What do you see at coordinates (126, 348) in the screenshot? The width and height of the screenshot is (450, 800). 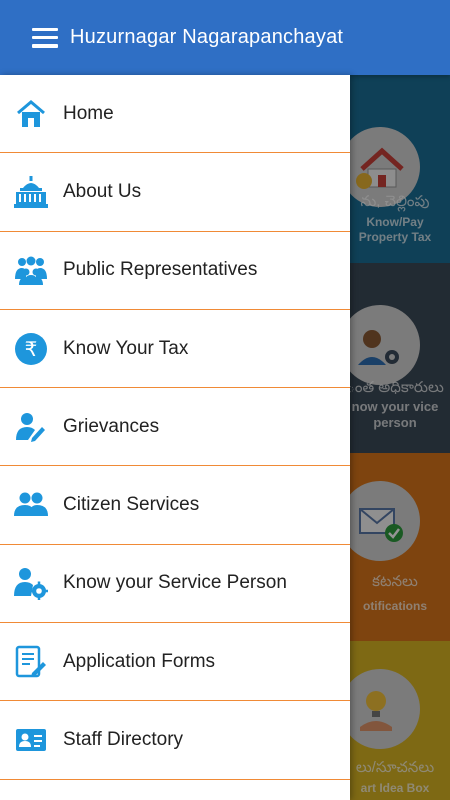 I see `drawer-item-label: Know Your Tax` at bounding box center [126, 348].